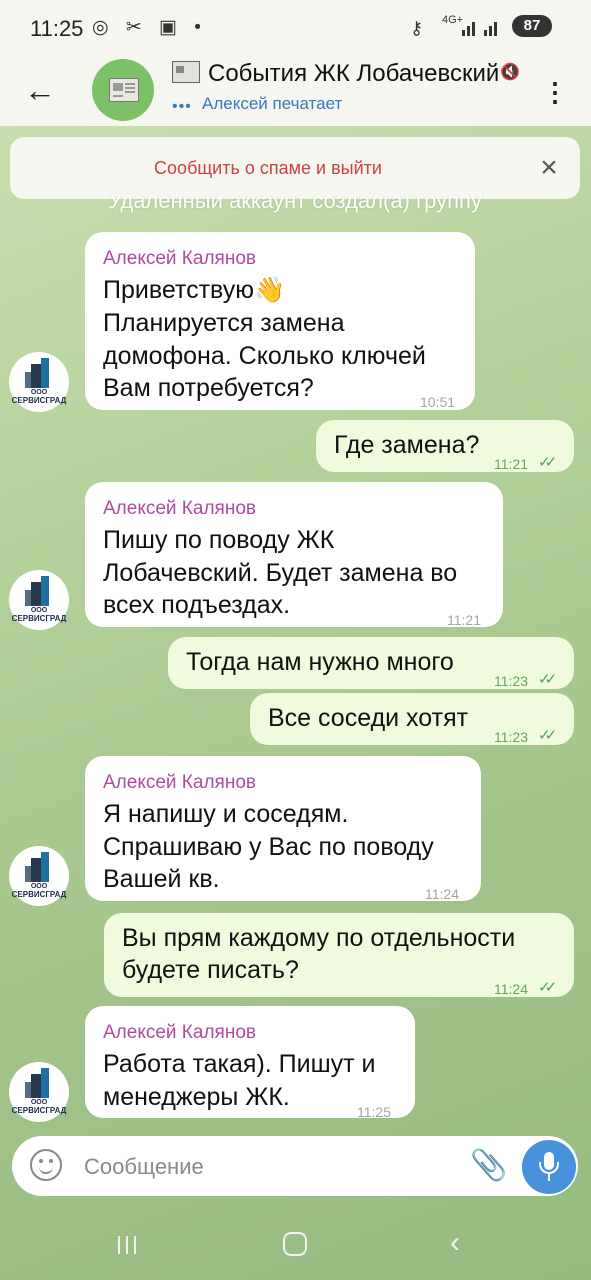  What do you see at coordinates (510, 72) in the screenshot?
I see `mute-icon: 🔇` at bounding box center [510, 72].